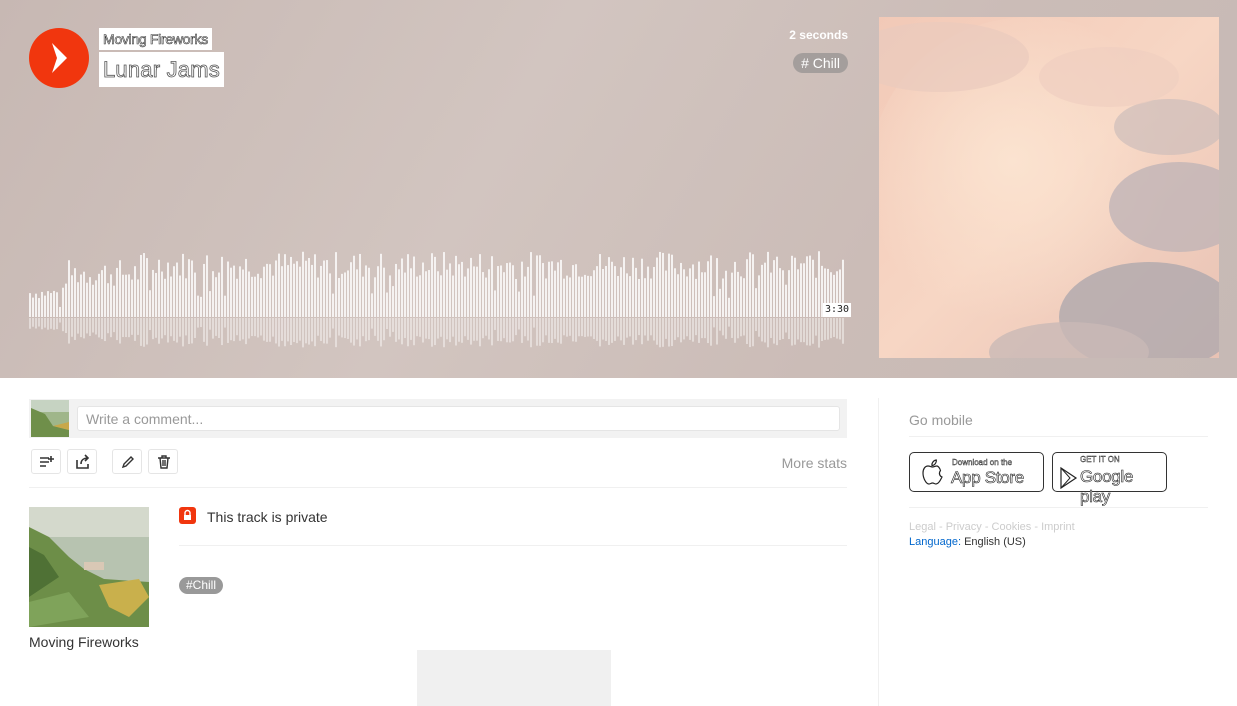 The height and width of the screenshot is (706, 1237). I want to click on language-value: English (US), so click(995, 542).